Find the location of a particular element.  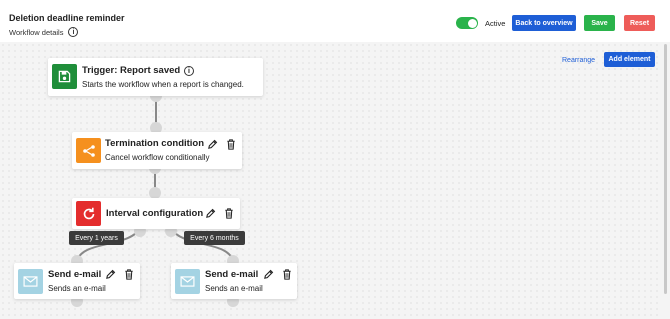

save-icon is located at coordinates (64, 76).